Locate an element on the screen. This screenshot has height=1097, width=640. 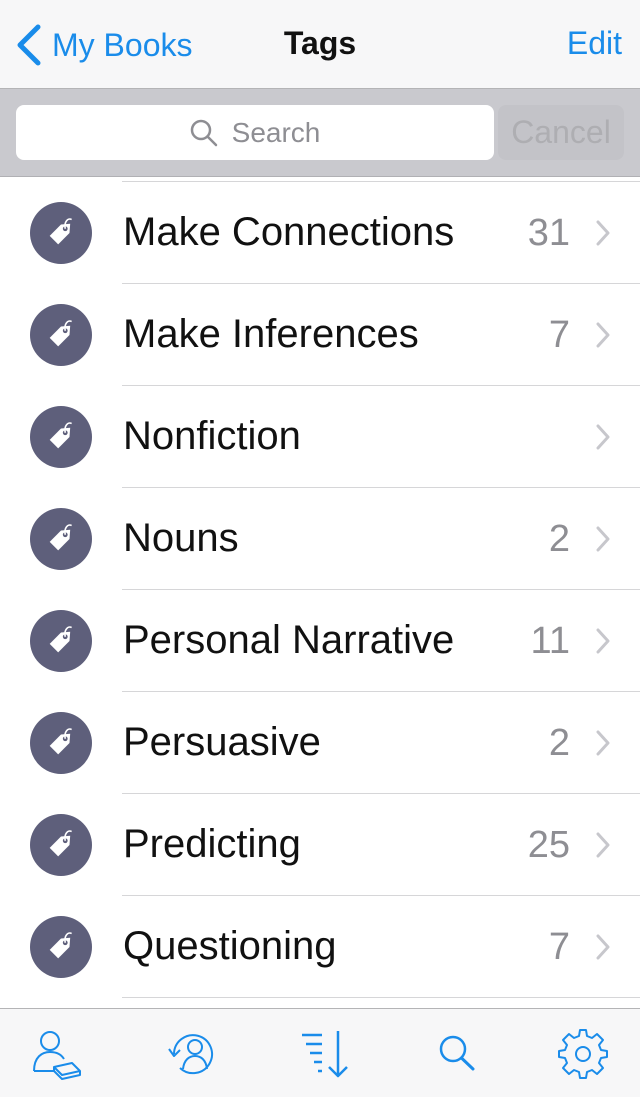
tag-name: Make Inferences is located at coordinates (271, 334).